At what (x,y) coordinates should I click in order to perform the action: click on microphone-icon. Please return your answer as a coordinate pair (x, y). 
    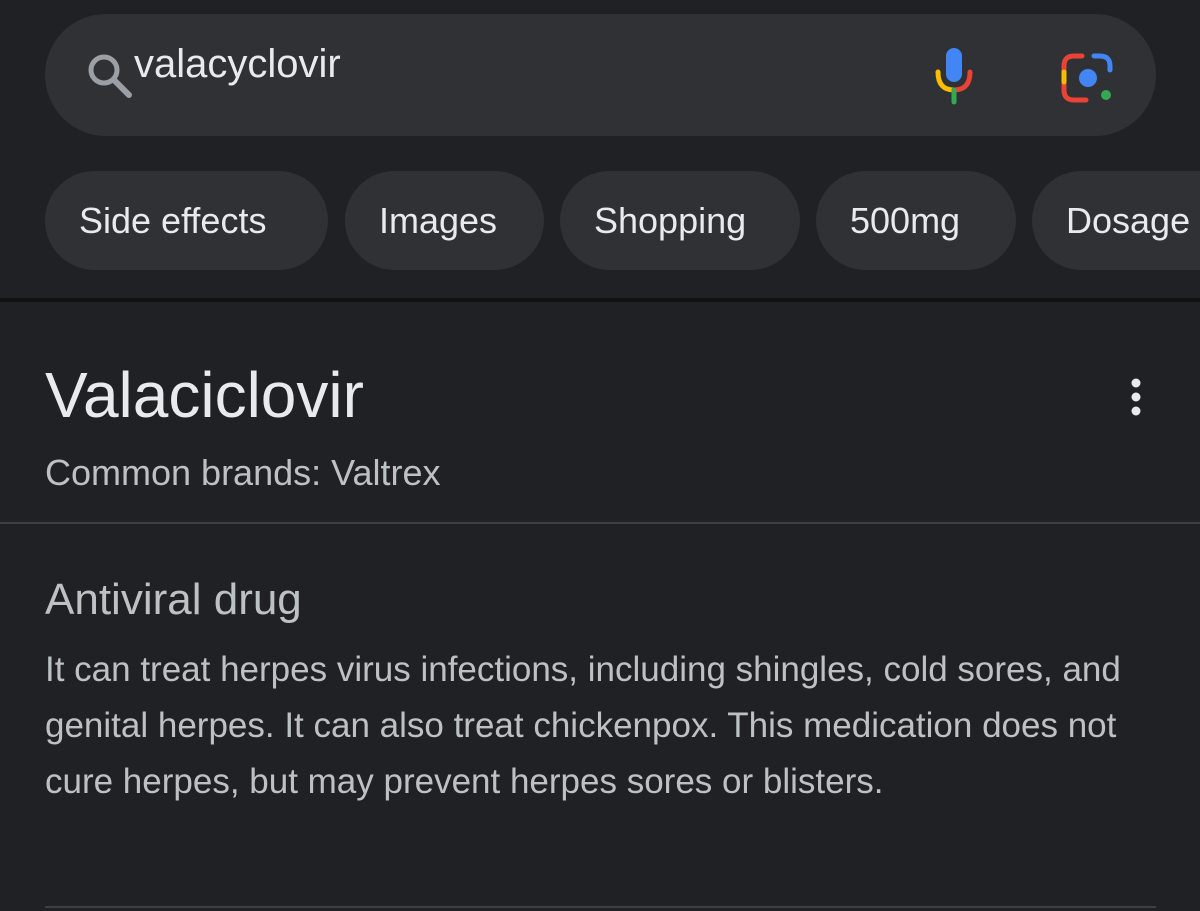
    Looking at the image, I should click on (954, 76).